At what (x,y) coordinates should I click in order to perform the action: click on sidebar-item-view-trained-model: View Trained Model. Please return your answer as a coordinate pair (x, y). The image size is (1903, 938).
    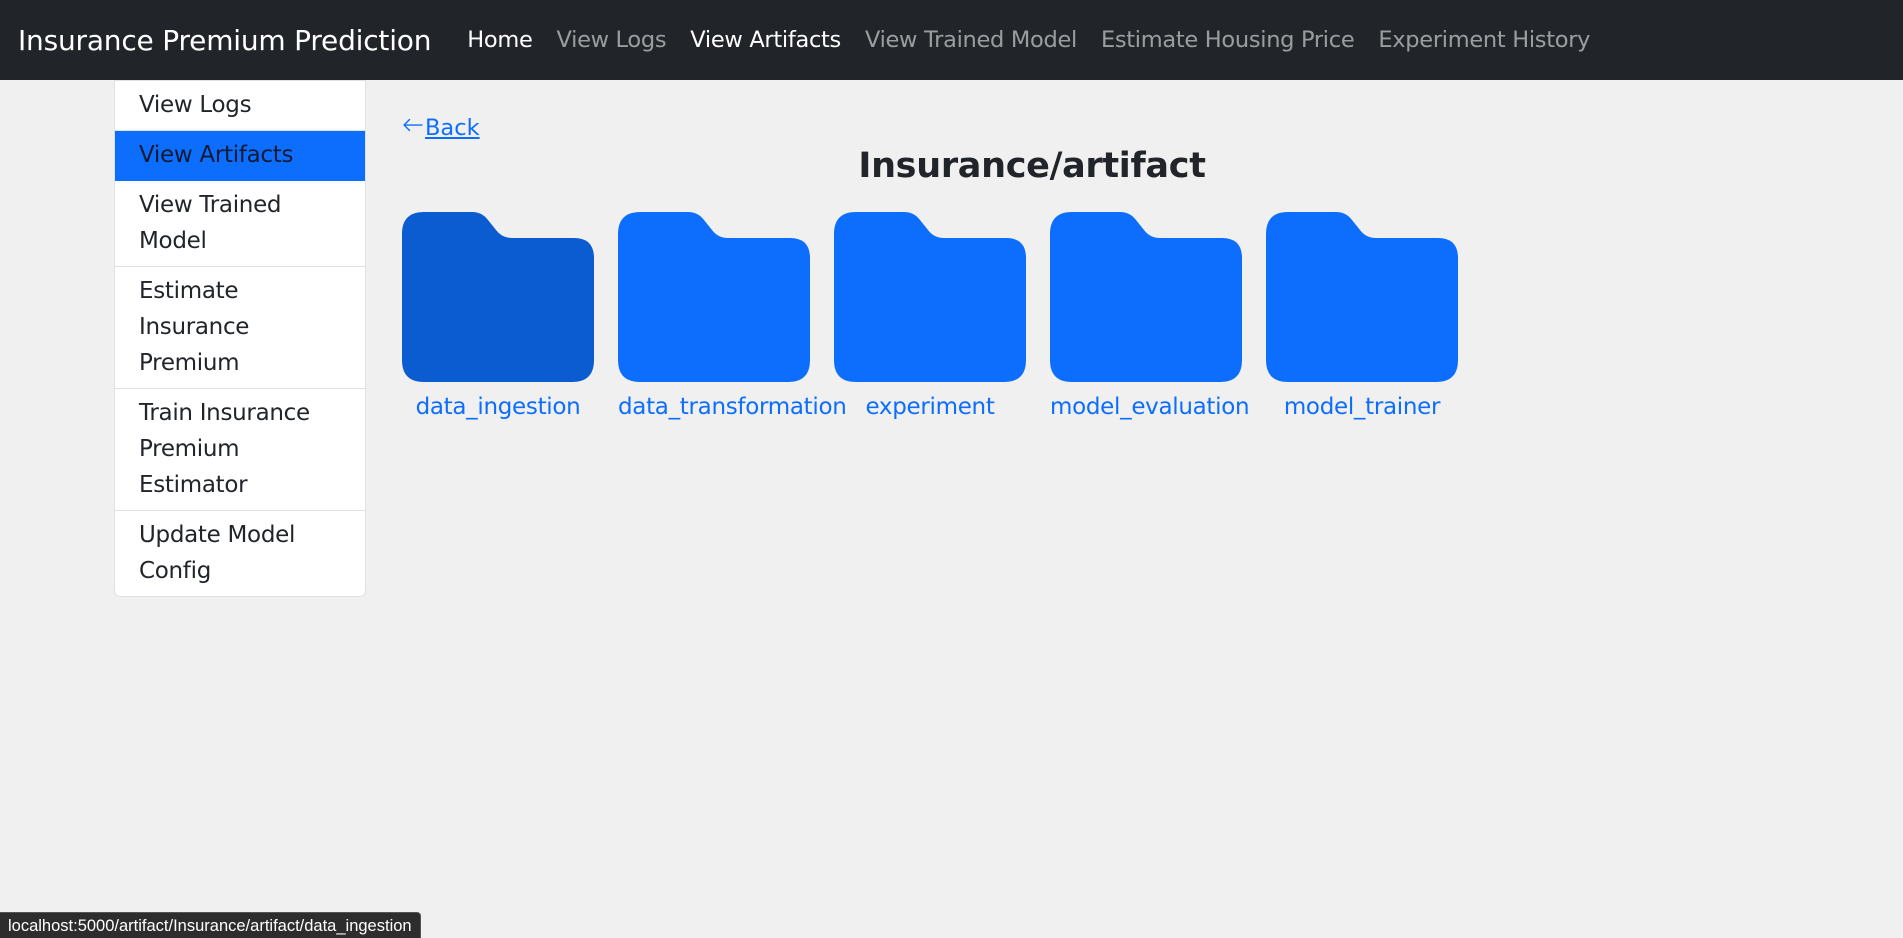
    Looking at the image, I should click on (240, 224).